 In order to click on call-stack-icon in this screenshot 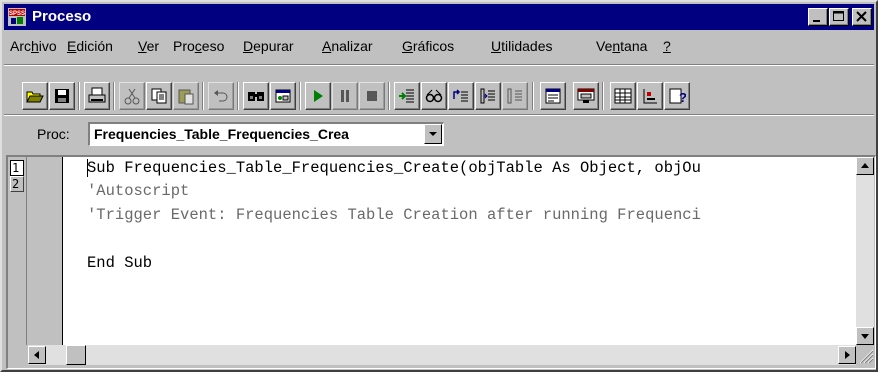, I will do `click(514, 96)`.